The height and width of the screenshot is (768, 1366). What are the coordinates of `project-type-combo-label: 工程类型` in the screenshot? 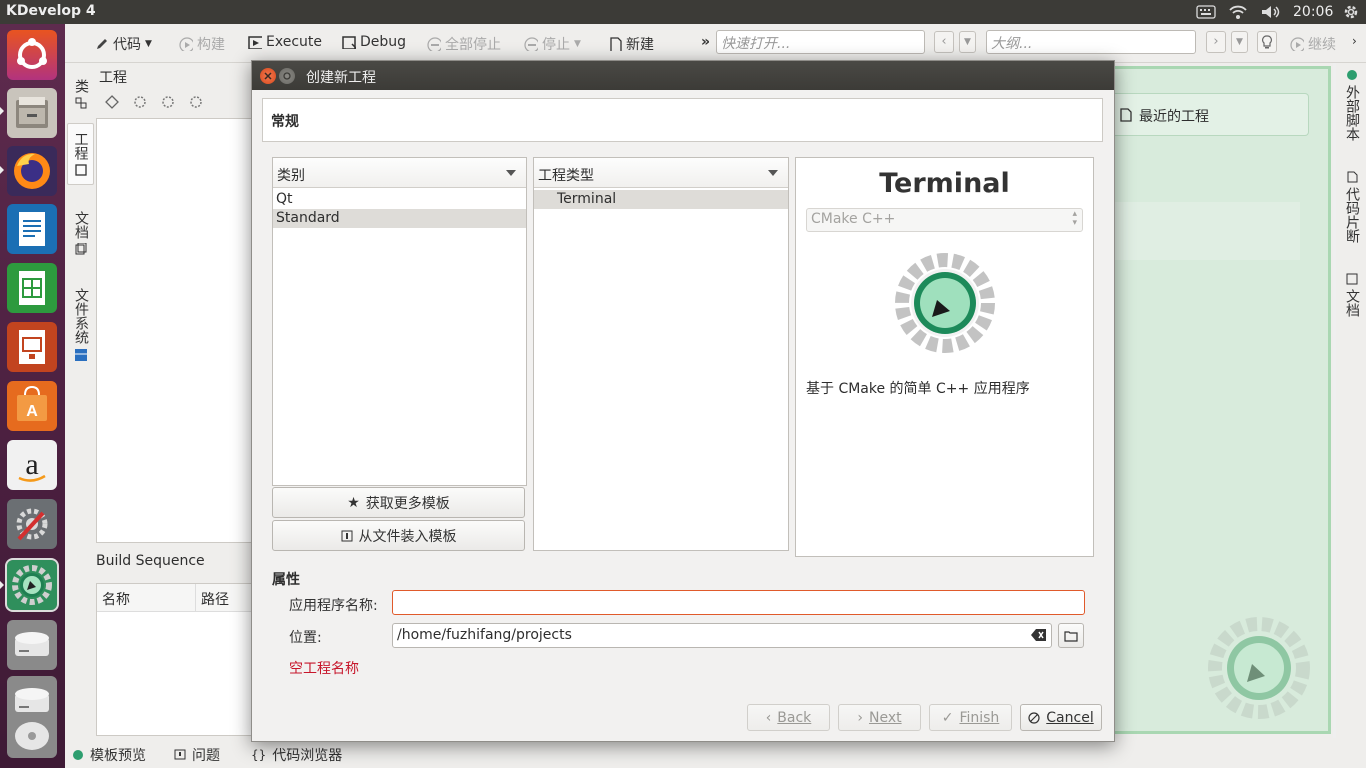 It's located at (566, 176).